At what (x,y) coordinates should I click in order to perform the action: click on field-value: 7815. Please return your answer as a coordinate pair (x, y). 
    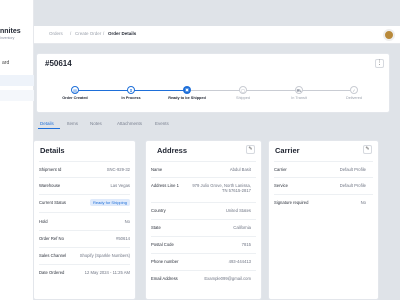
    Looking at the image, I should click on (246, 244).